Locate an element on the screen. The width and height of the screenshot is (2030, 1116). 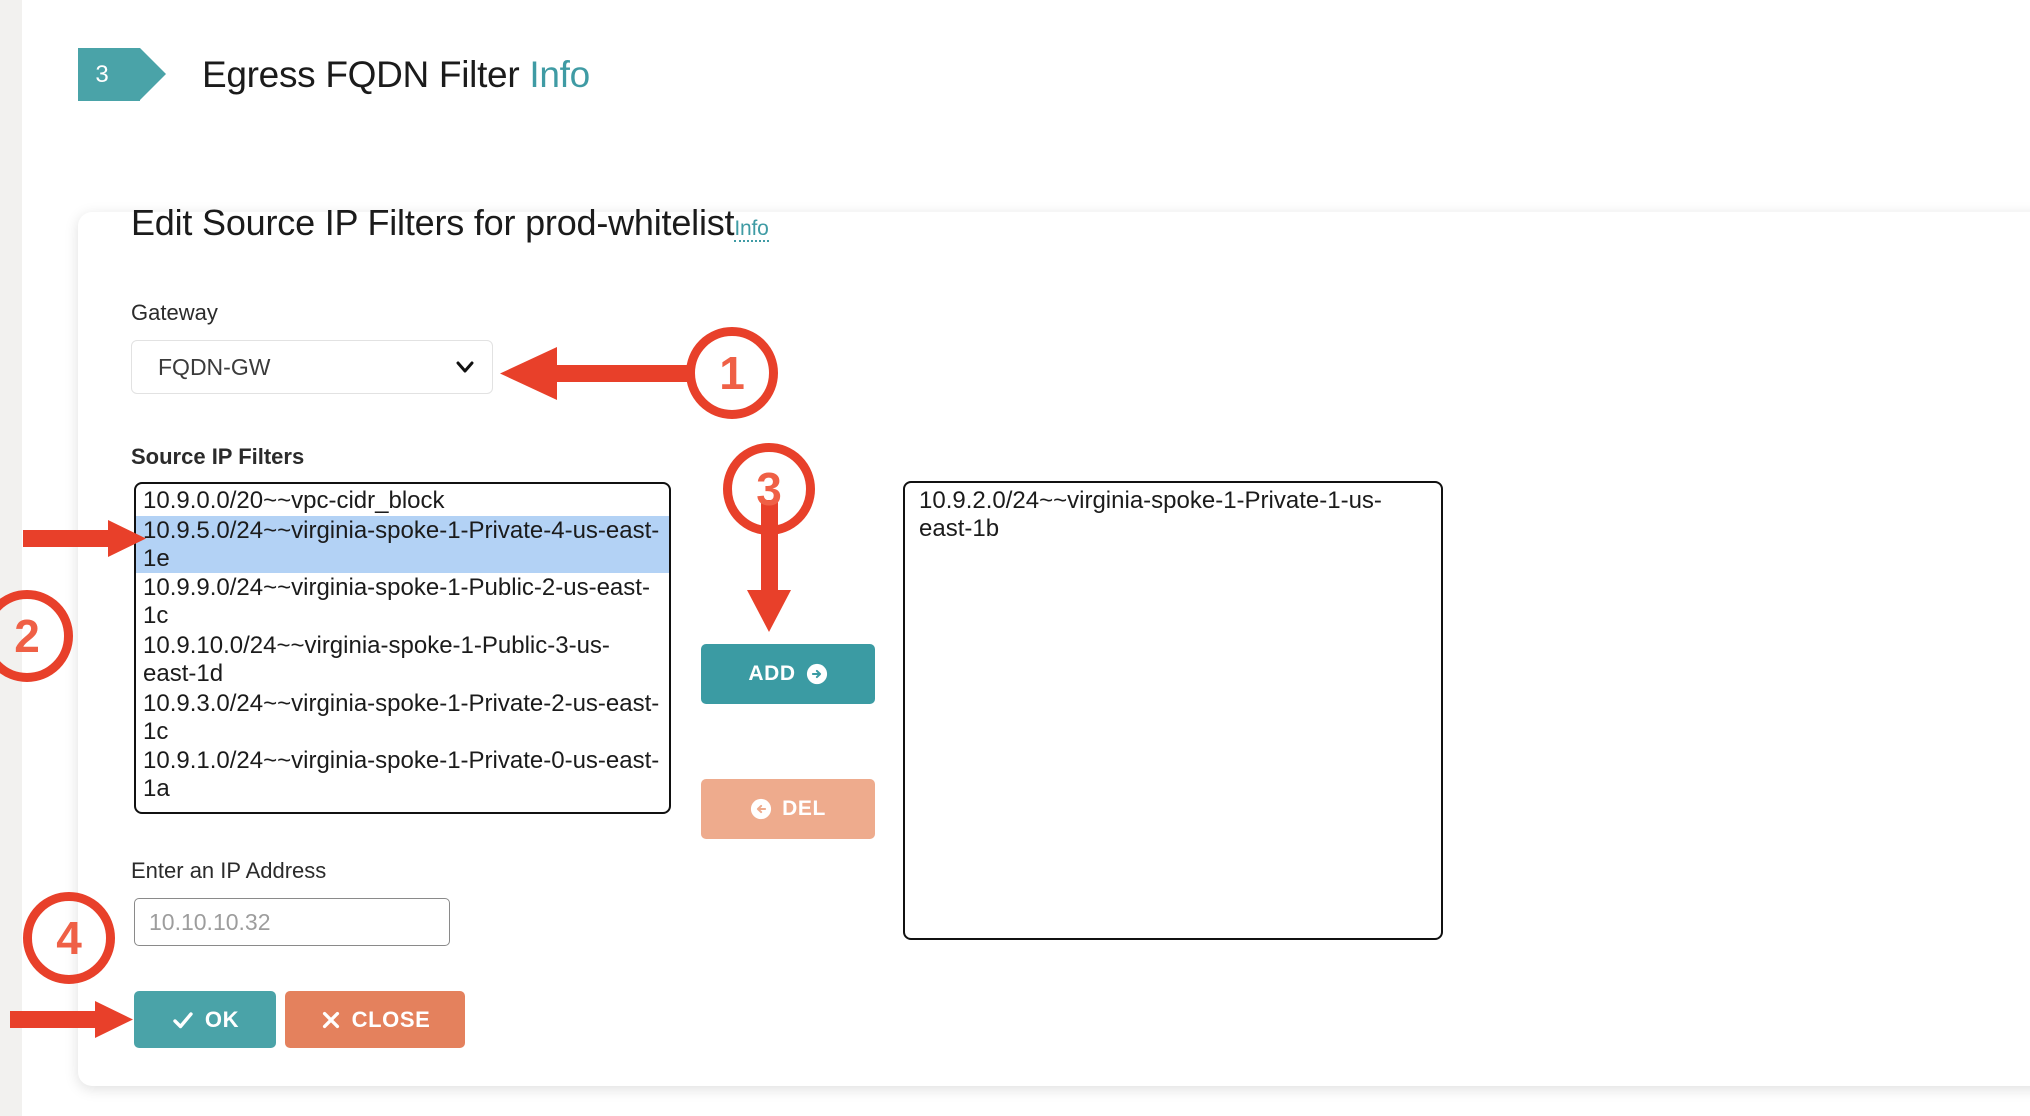
gateway-select: FQDN-GW is located at coordinates (312, 367).